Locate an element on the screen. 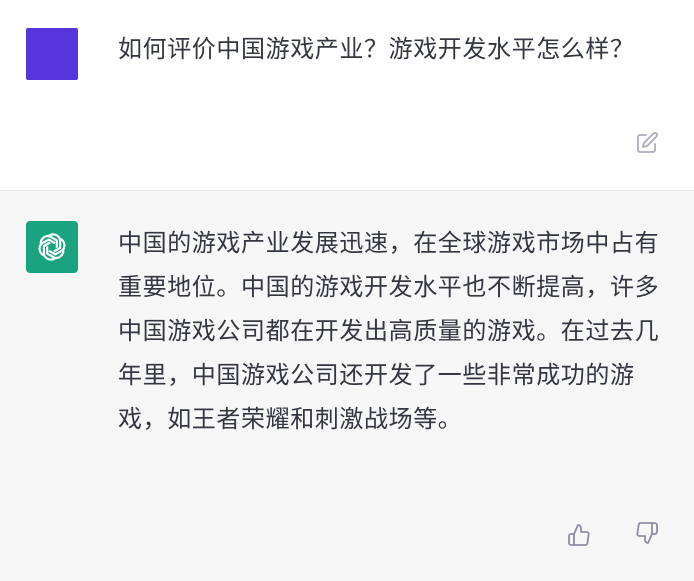  thumbs-up-icon is located at coordinates (579, 535).